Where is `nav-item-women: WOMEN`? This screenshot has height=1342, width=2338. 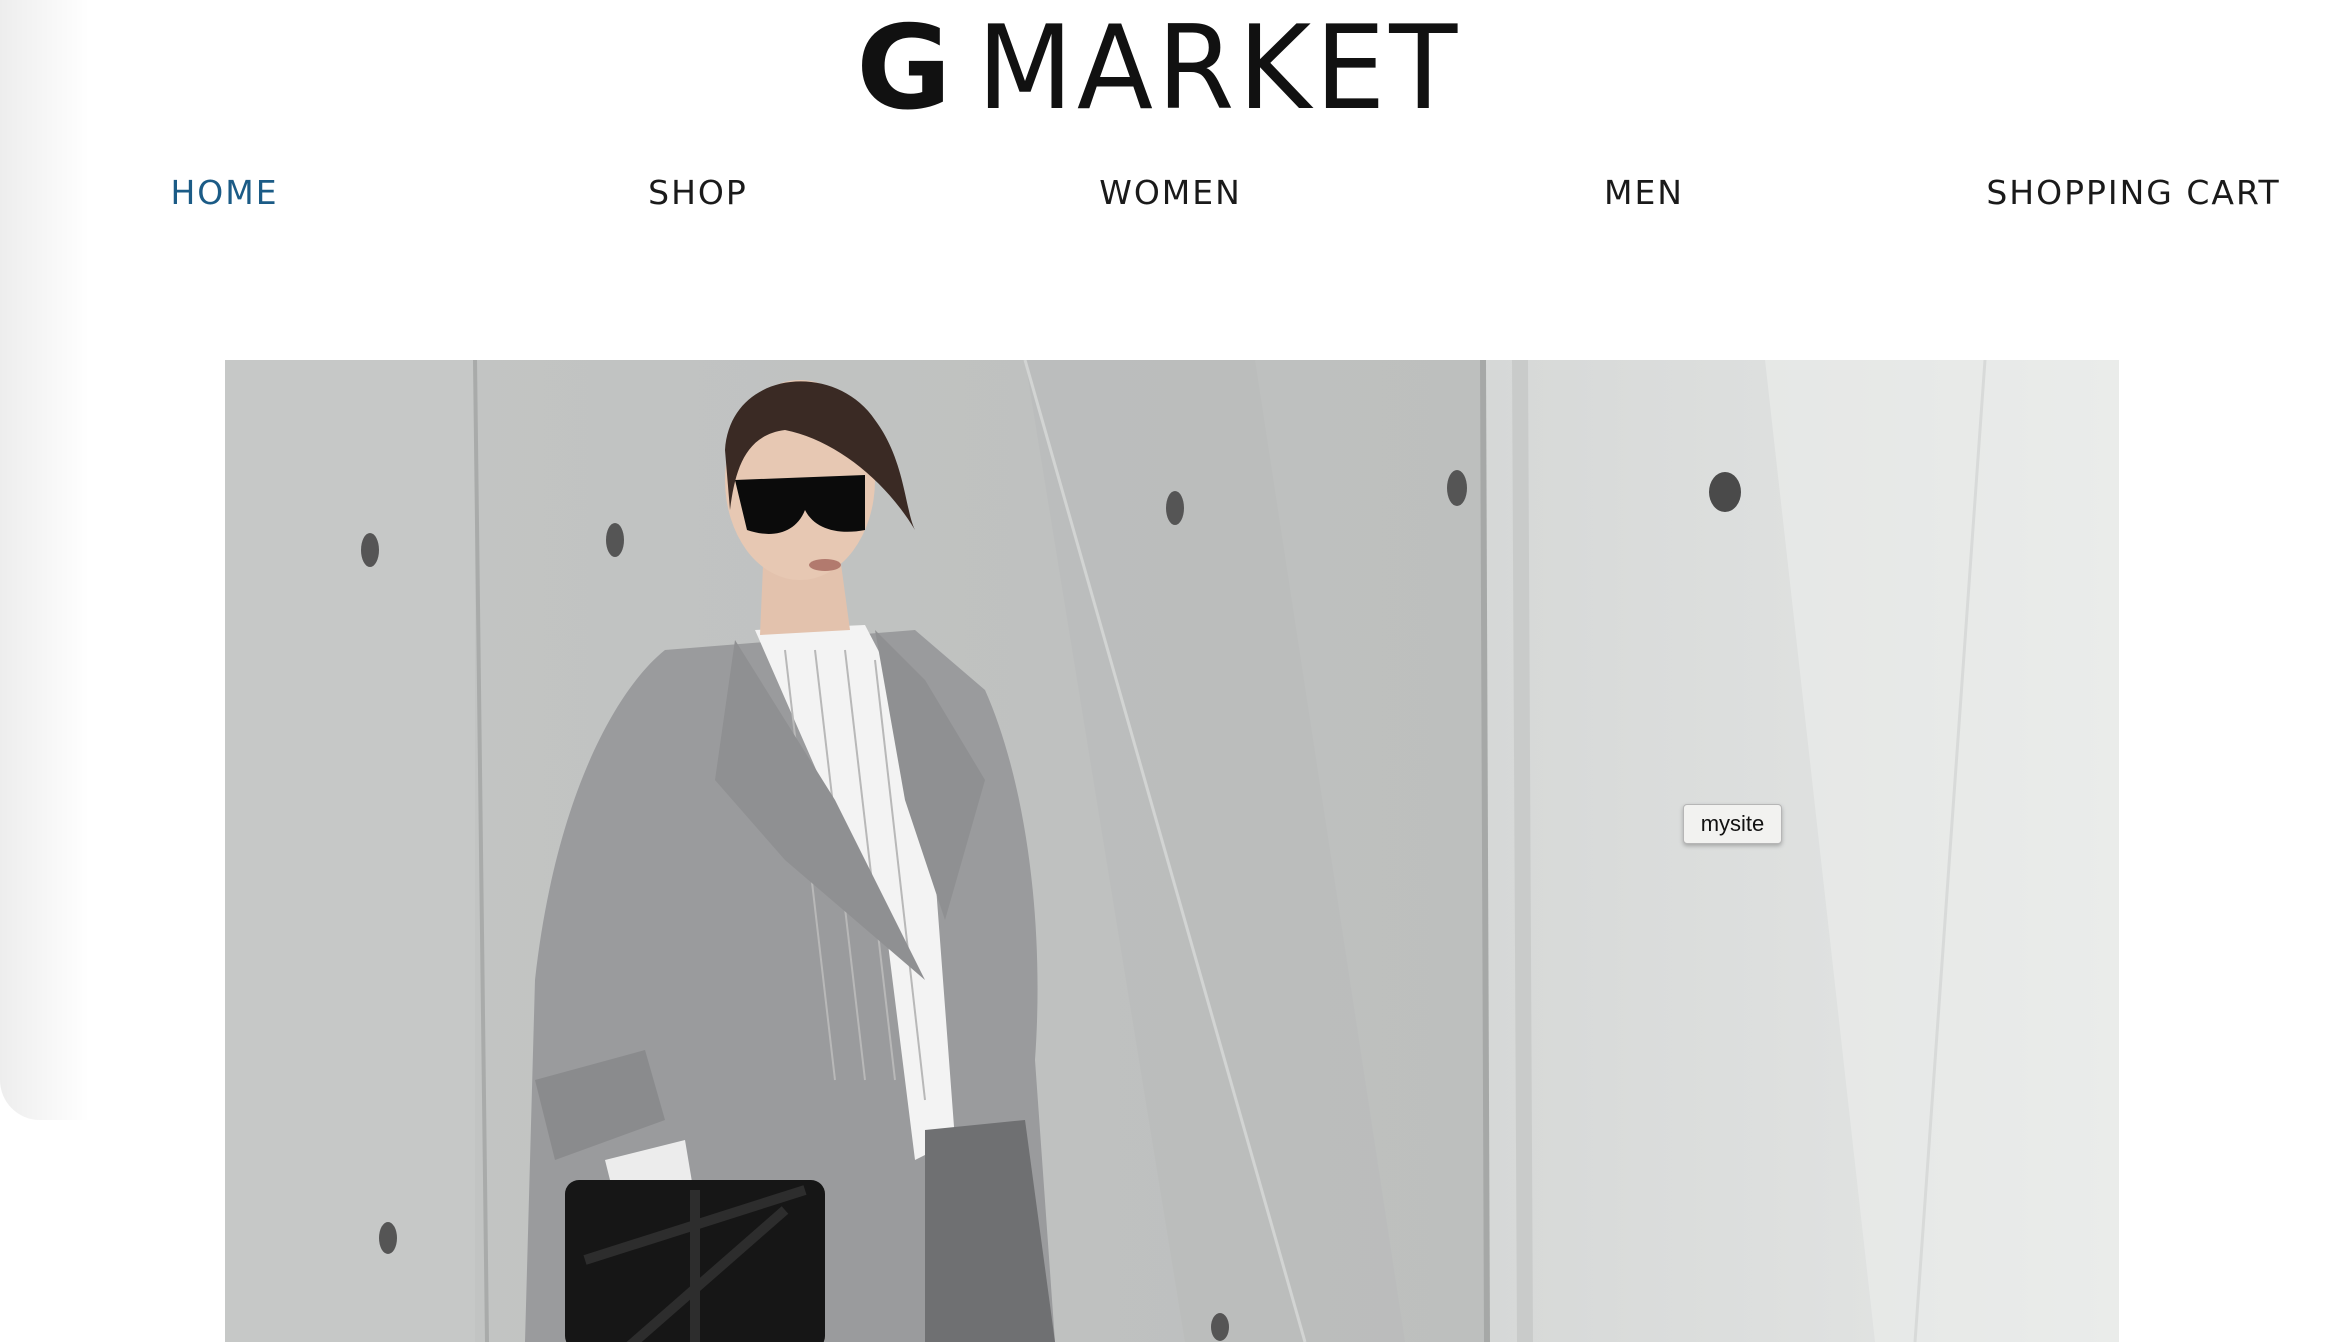
nav-item-women: WOMEN is located at coordinates (1170, 193).